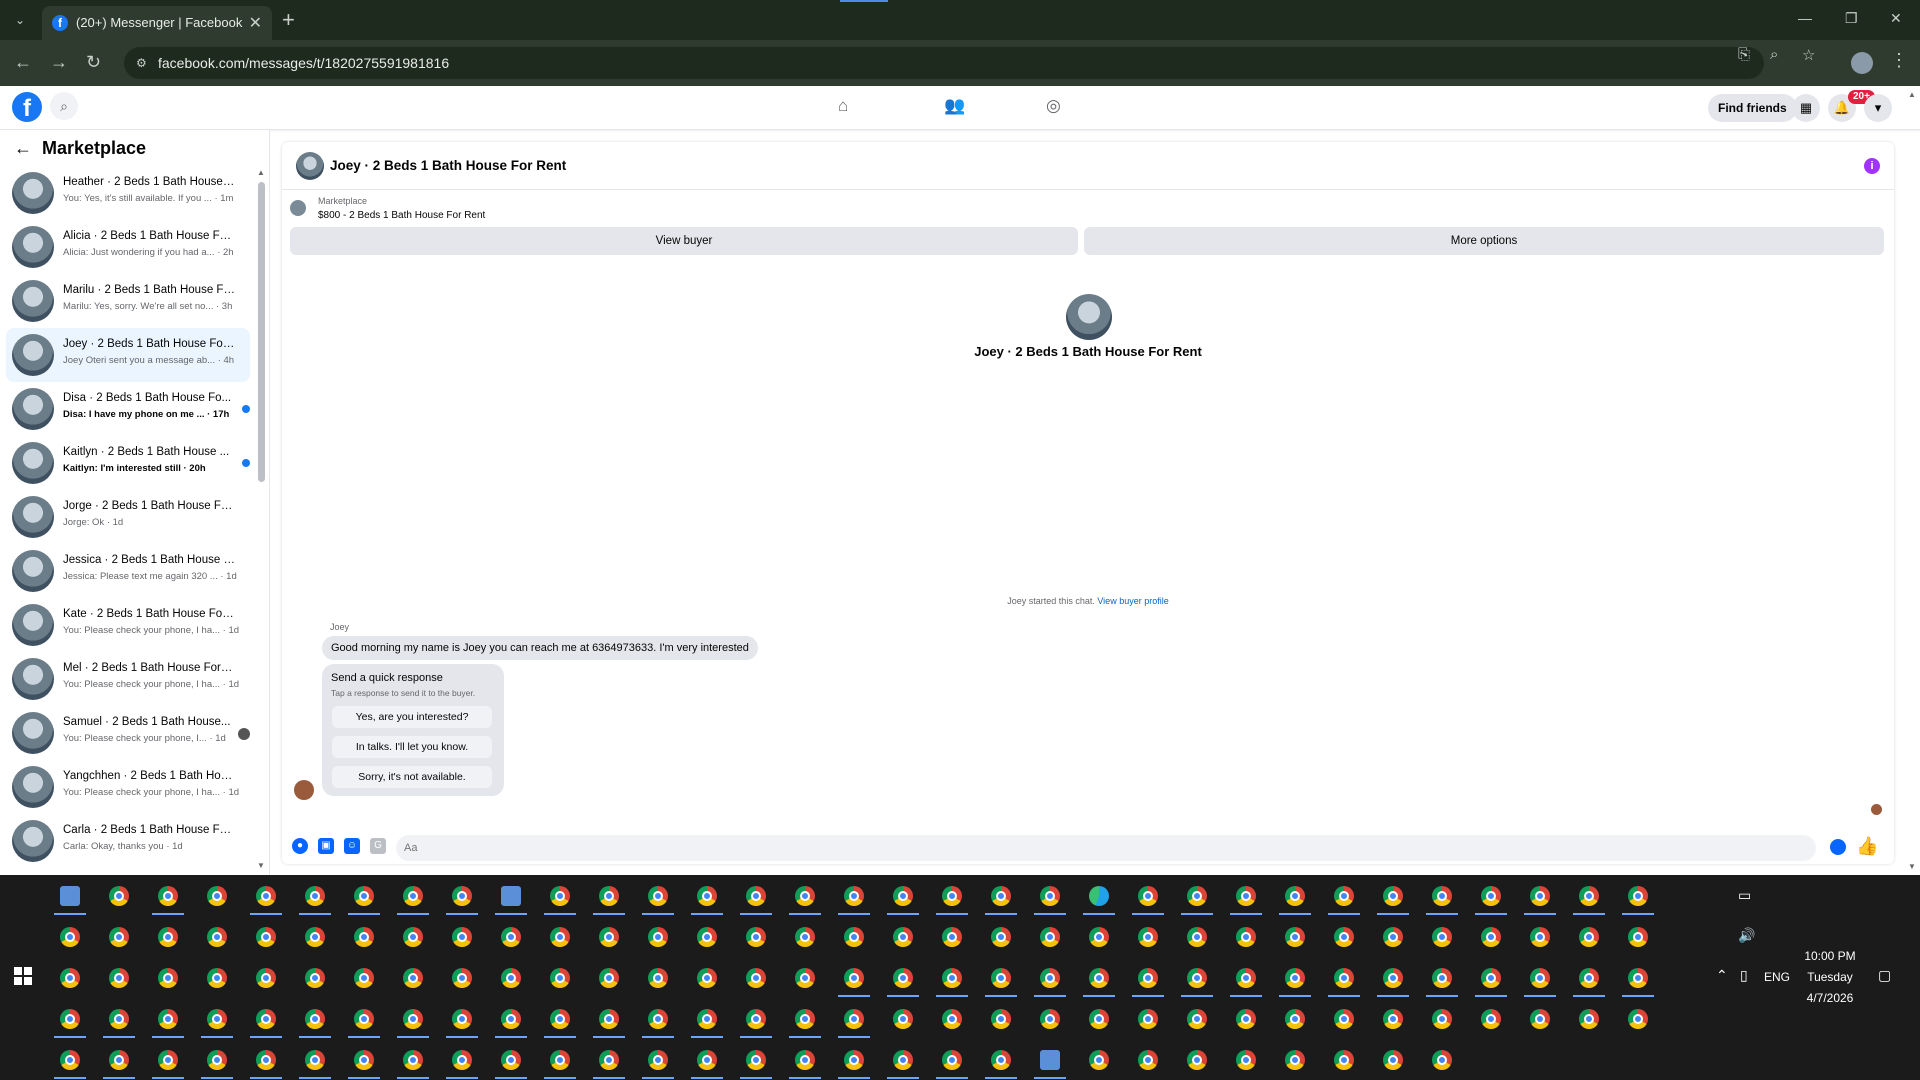 The image size is (1920, 1080). I want to click on tray-monitor-icon: ▭, so click(1744, 895).